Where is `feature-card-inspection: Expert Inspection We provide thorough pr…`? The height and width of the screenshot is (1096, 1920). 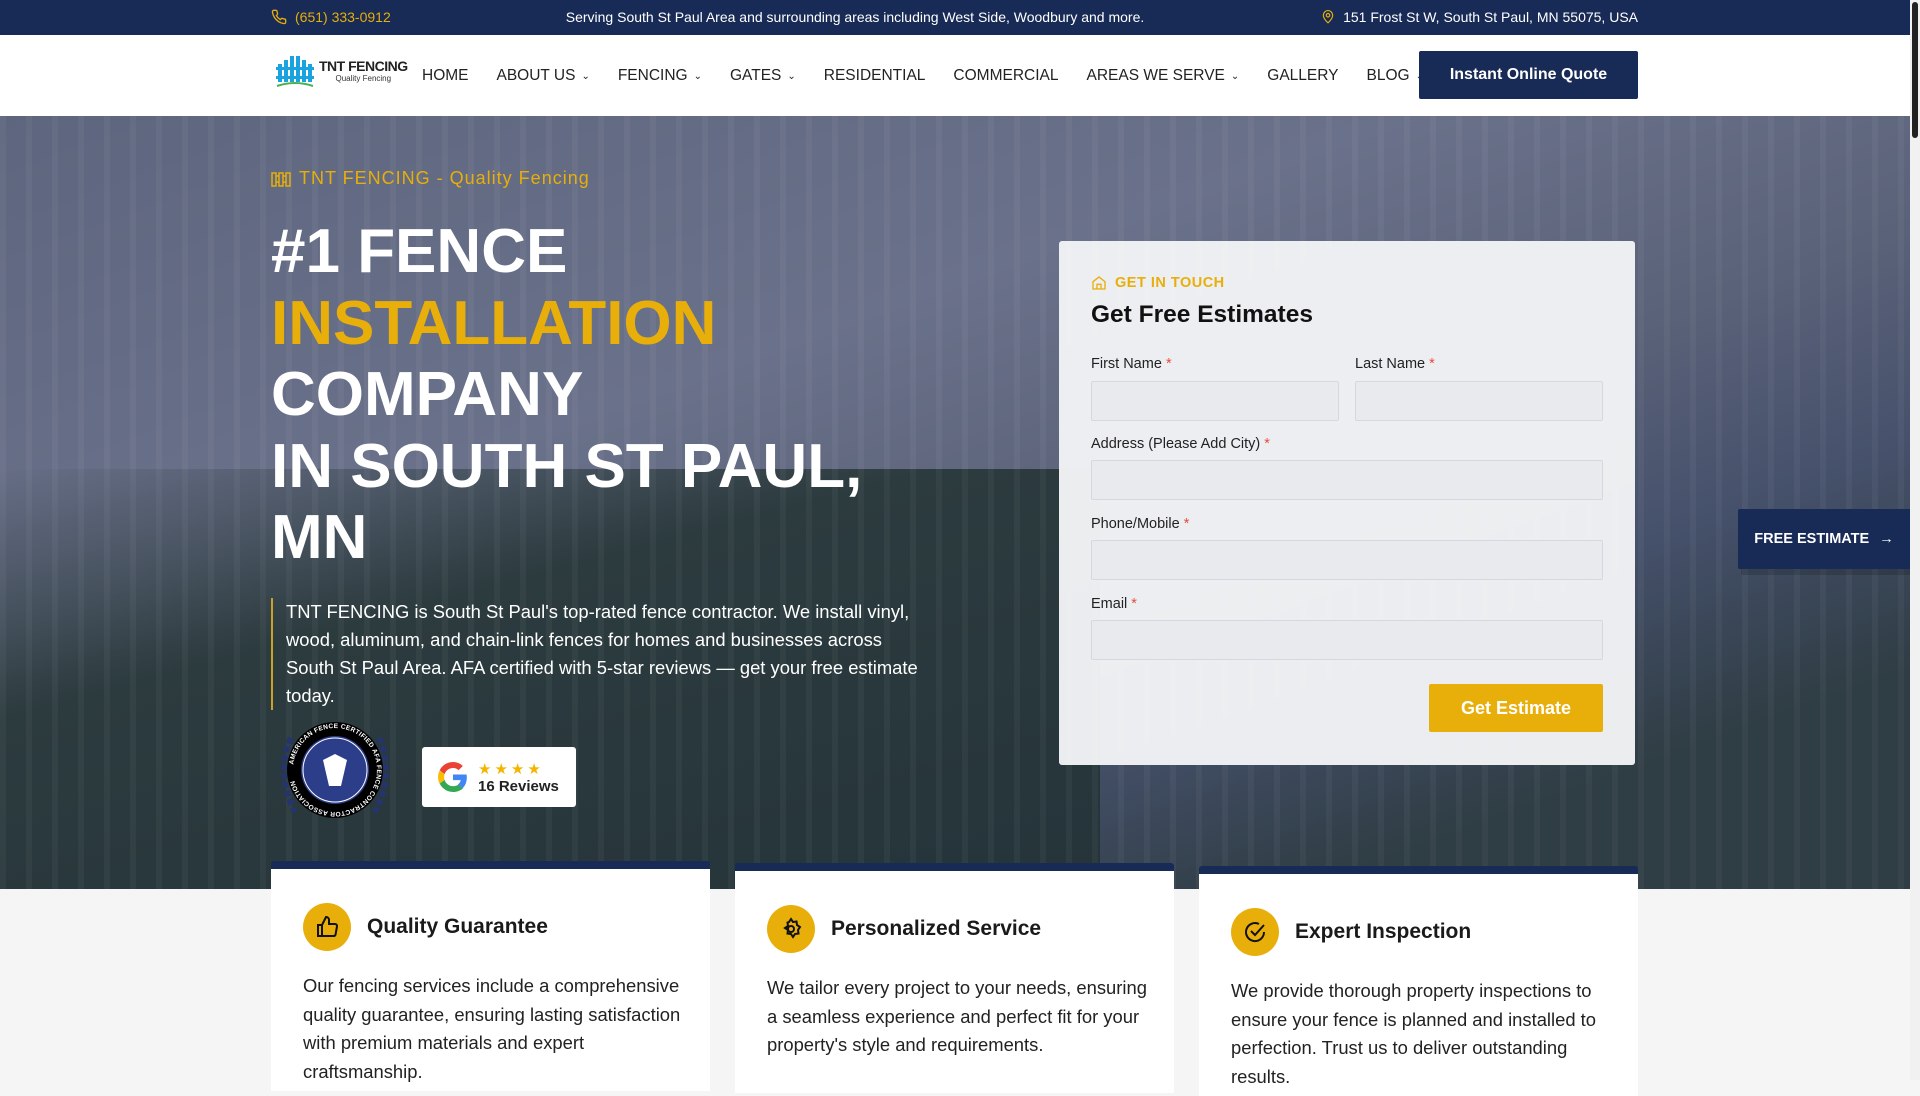 feature-card-inspection: Expert Inspection We provide thorough pr… is located at coordinates (1418, 981).